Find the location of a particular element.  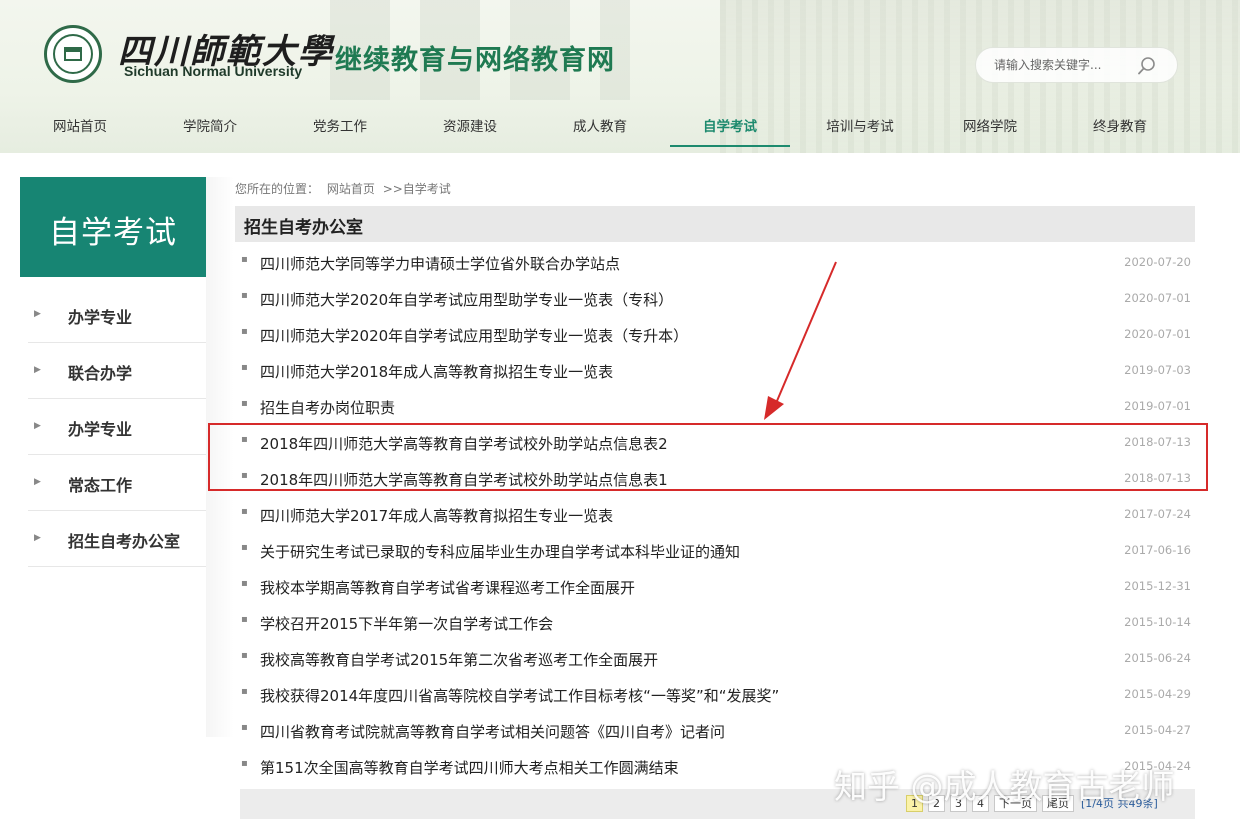

article-title-link: 我校获得2014年度四川省高等院校自学考试工作目标考核“一等奖”和“发展奖” is located at coordinates (519, 695).